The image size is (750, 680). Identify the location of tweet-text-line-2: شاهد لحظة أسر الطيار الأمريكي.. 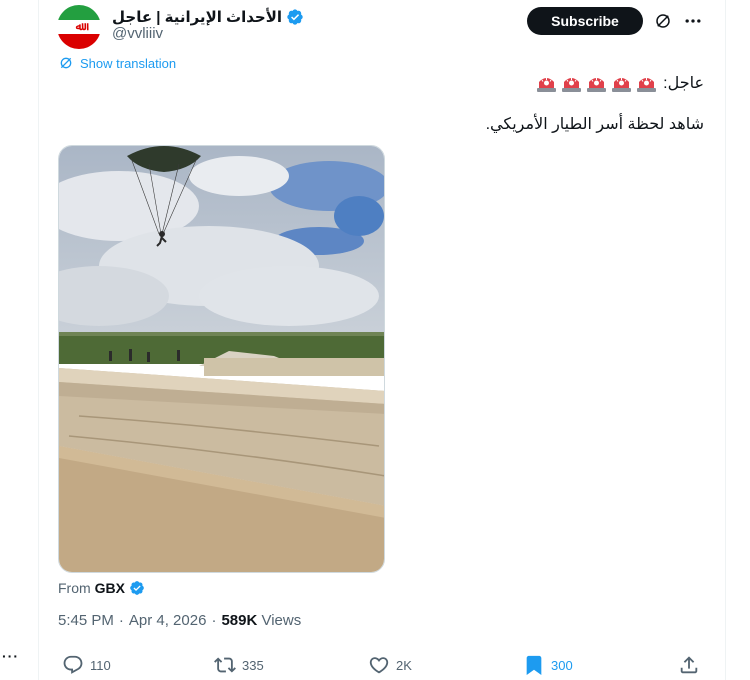
(594, 124).